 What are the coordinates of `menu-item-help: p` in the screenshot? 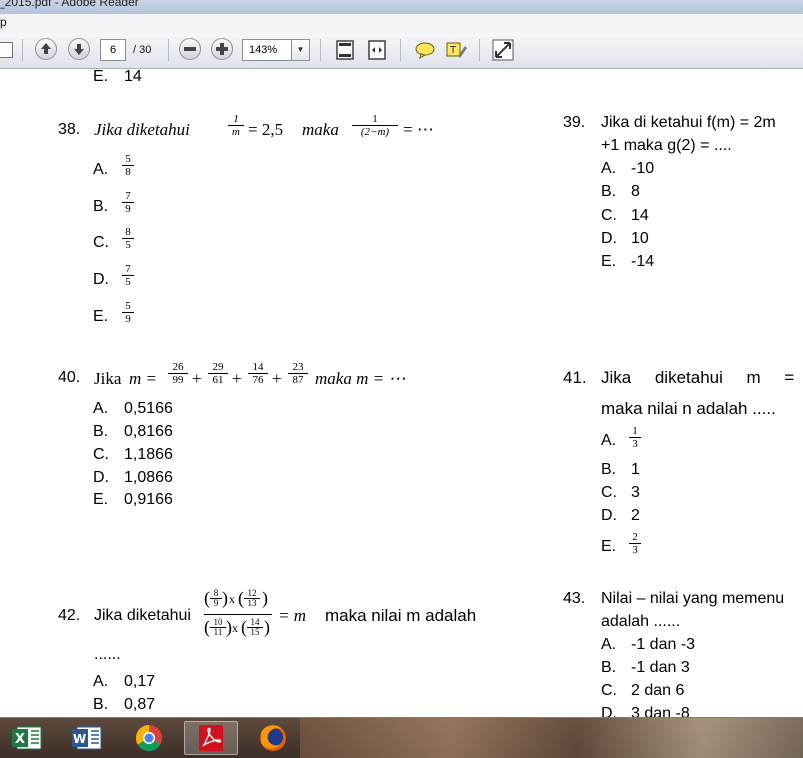 It's located at (3, 22).